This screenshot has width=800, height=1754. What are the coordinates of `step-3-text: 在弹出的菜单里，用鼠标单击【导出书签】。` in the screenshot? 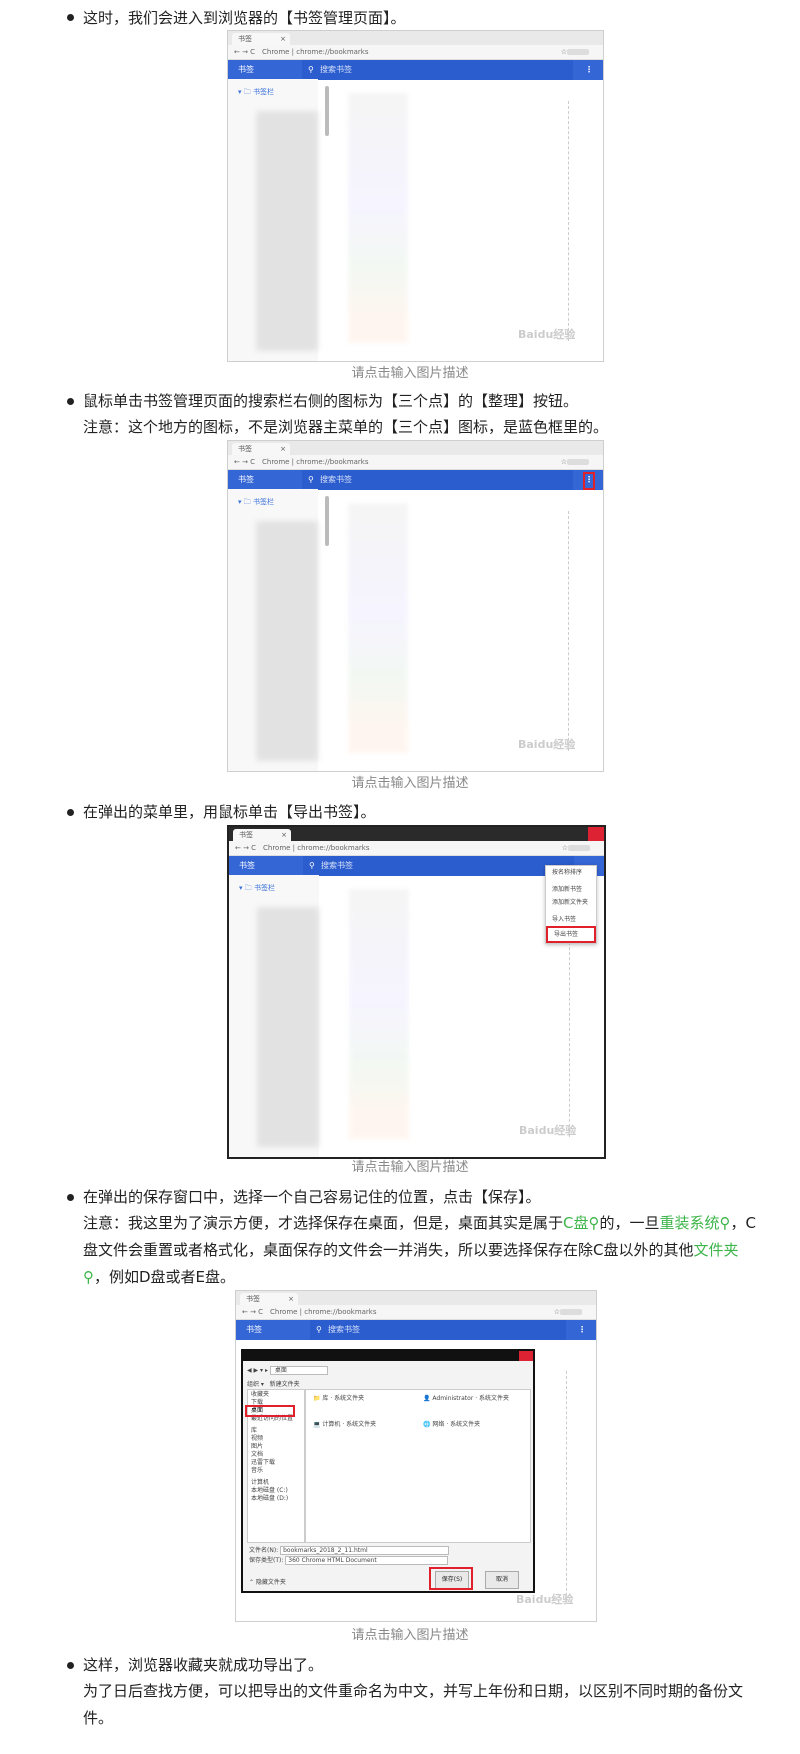 It's located at (229, 812).